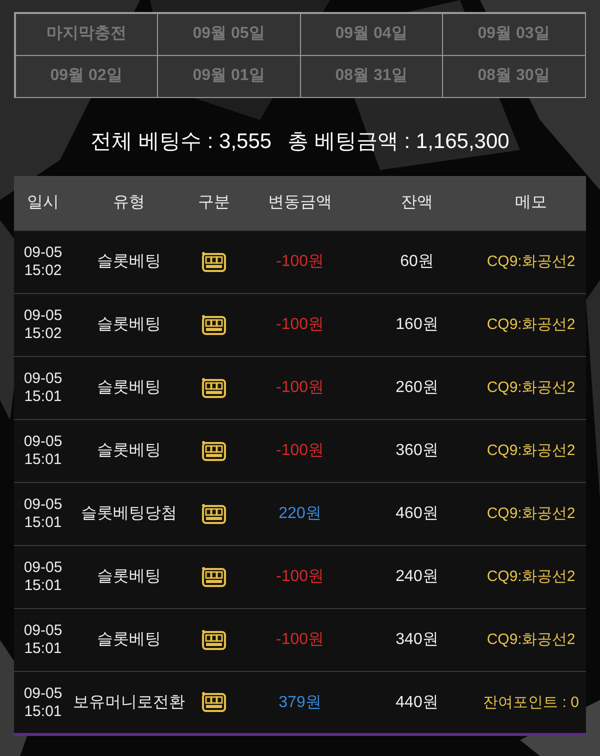 The image size is (600, 756). What do you see at coordinates (181, 142) in the screenshot?
I see `total-bet-count: 전체 베팅수 : 3,555` at bounding box center [181, 142].